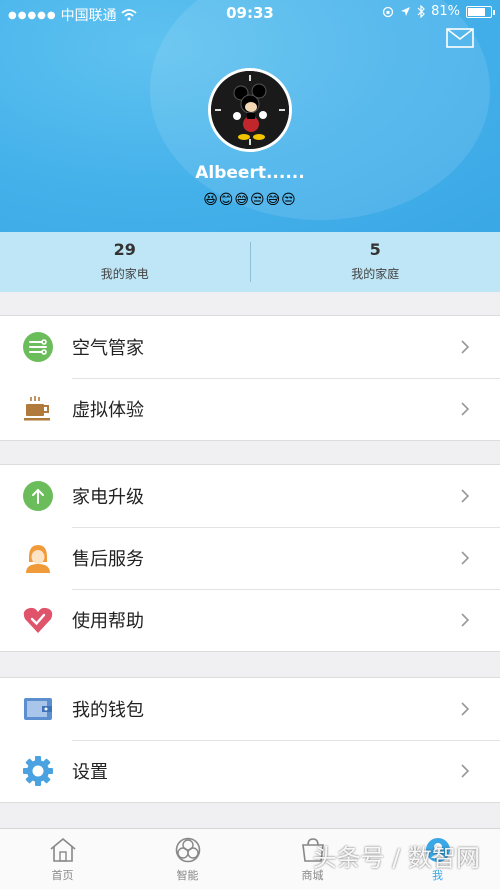 This screenshot has width=500, height=889. What do you see at coordinates (108, 621) in the screenshot?
I see `menu-label-help: 使用帮助` at bounding box center [108, 621].